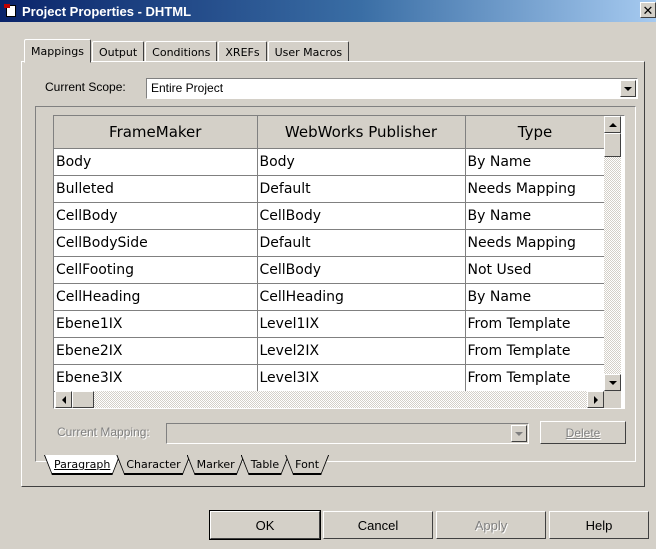  Describe the element at coordinates (242, 51) in the screenshot. I see `tab-xrefs: XREFs` at that location.